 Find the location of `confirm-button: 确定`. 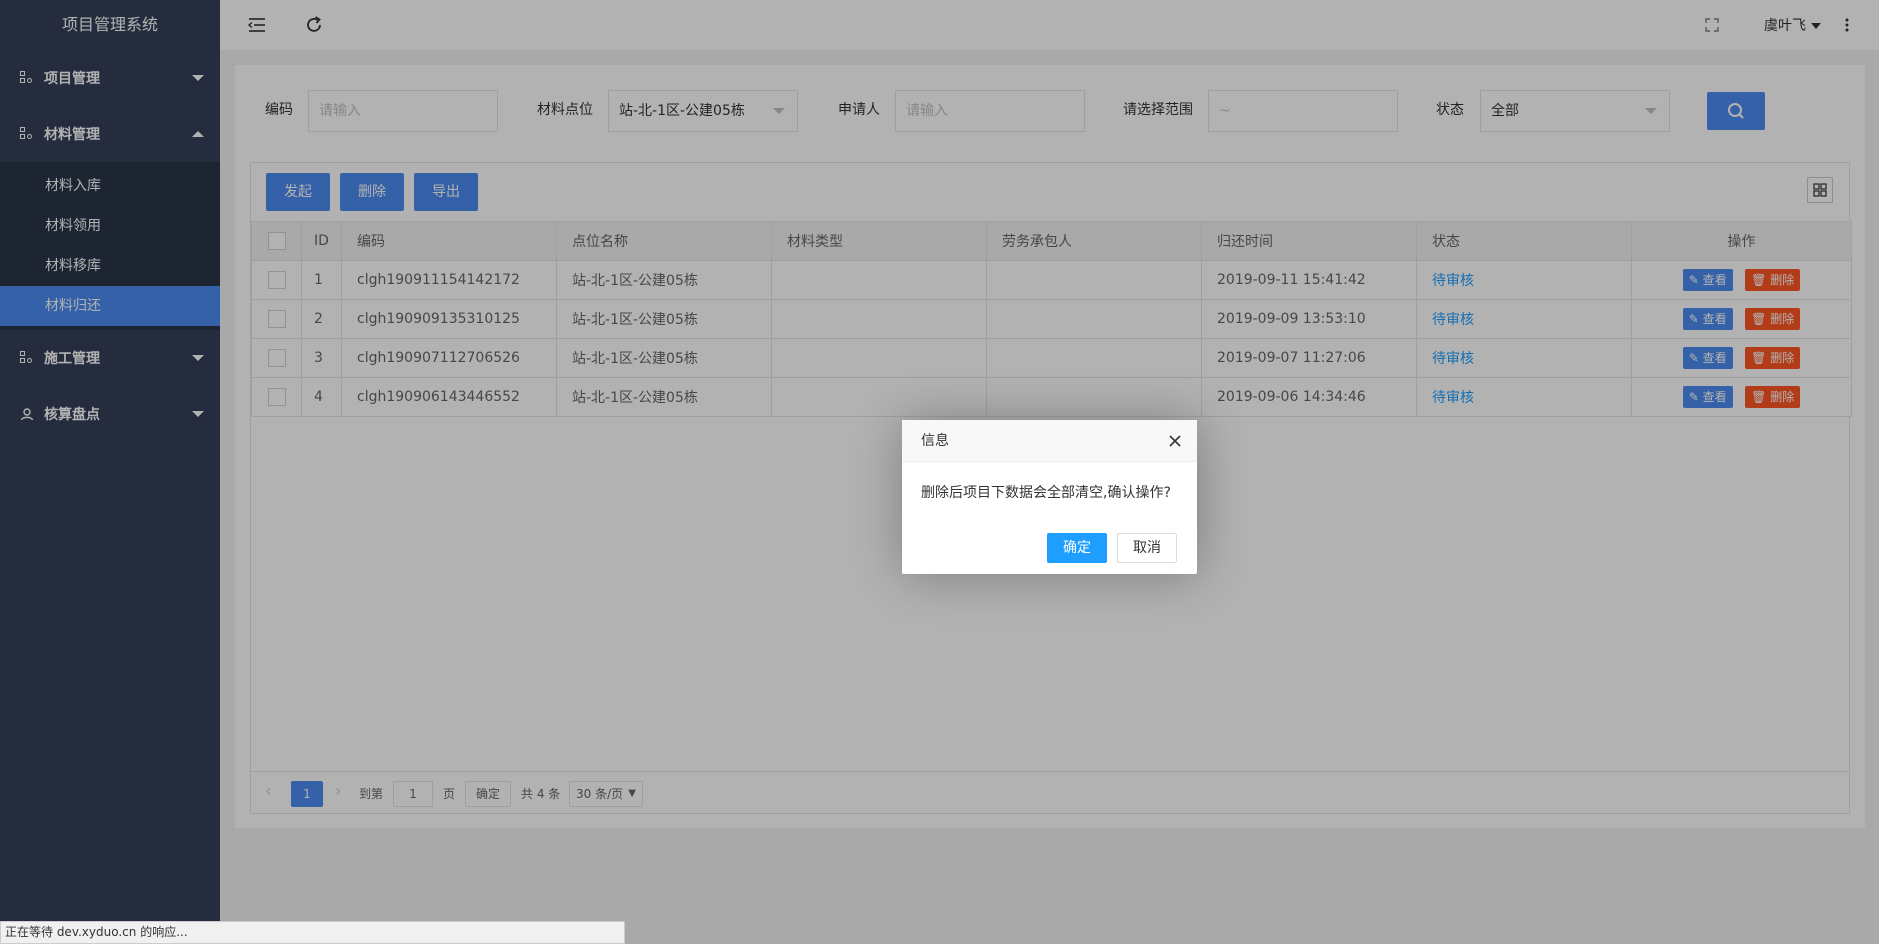

confirm-button: 确定 is located at coordinates (1077, 548).